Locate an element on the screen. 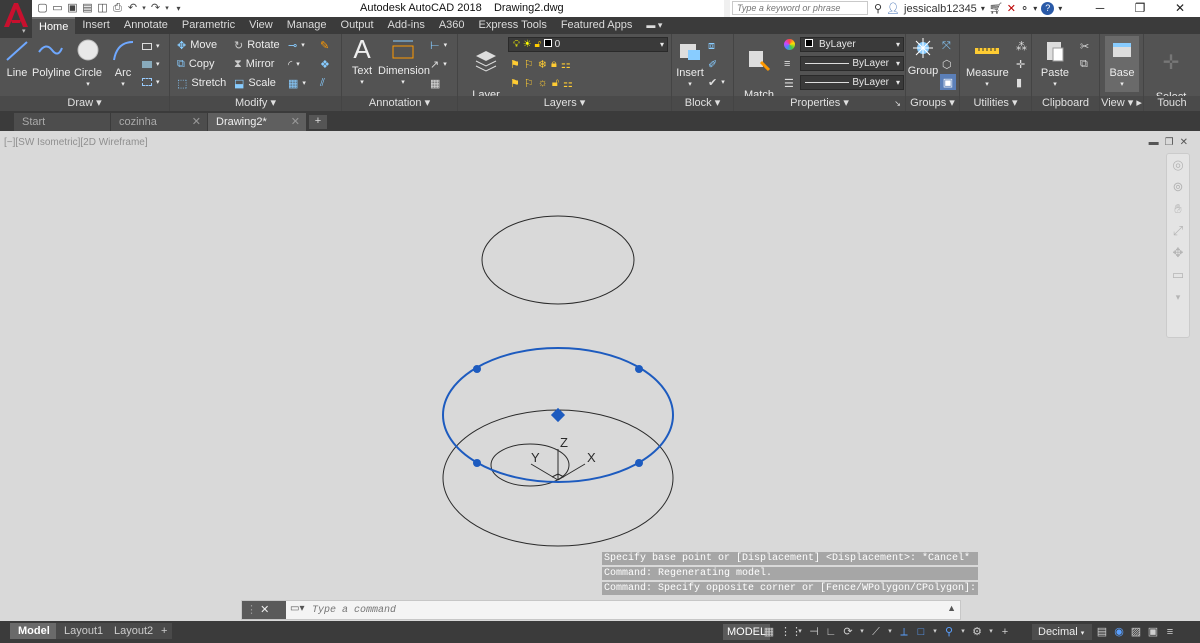 The image size is (1200, 643). isodraft-icon: ⟋ is located at coordinates (876, 632).